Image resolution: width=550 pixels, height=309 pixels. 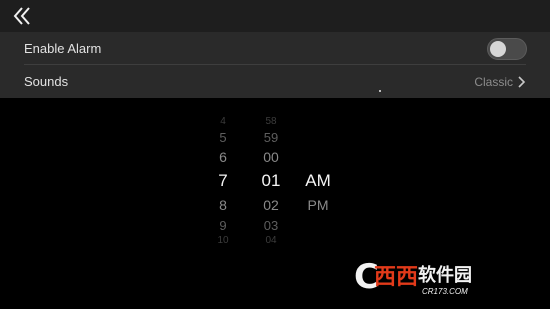 What do you see at coordinates (23, 16) in the screenshot?
I see `back-chevron-icon` at bounding box center [23, 16].